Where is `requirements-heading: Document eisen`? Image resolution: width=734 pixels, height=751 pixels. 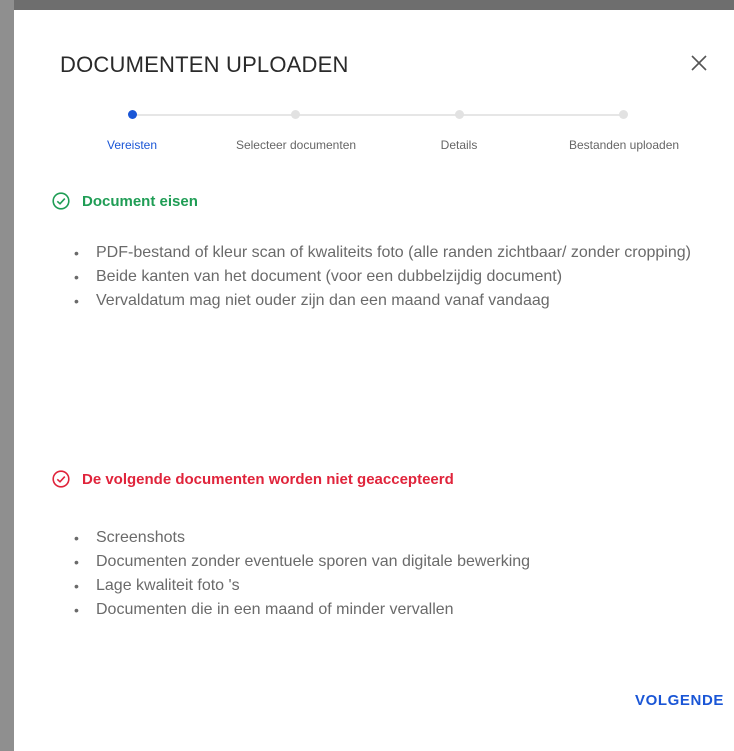 requirements-heading: Document eisen is located at coordinates (125, 201).